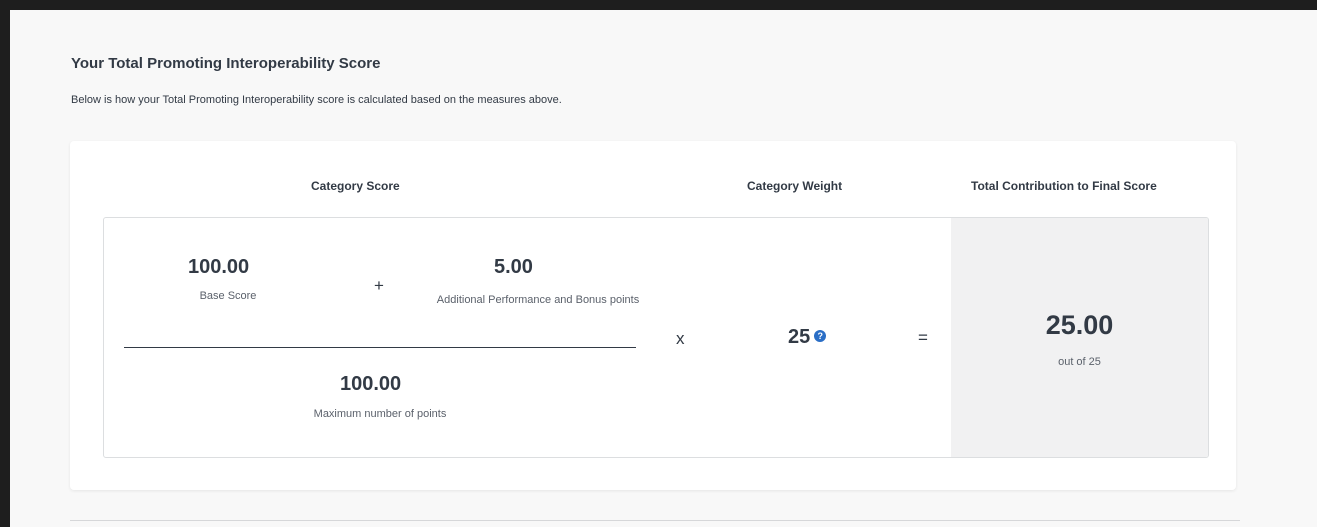  Describe the element at coordinates (795, 186) in the screenshot. I see `category-weight-header: Category Weight` at that location.